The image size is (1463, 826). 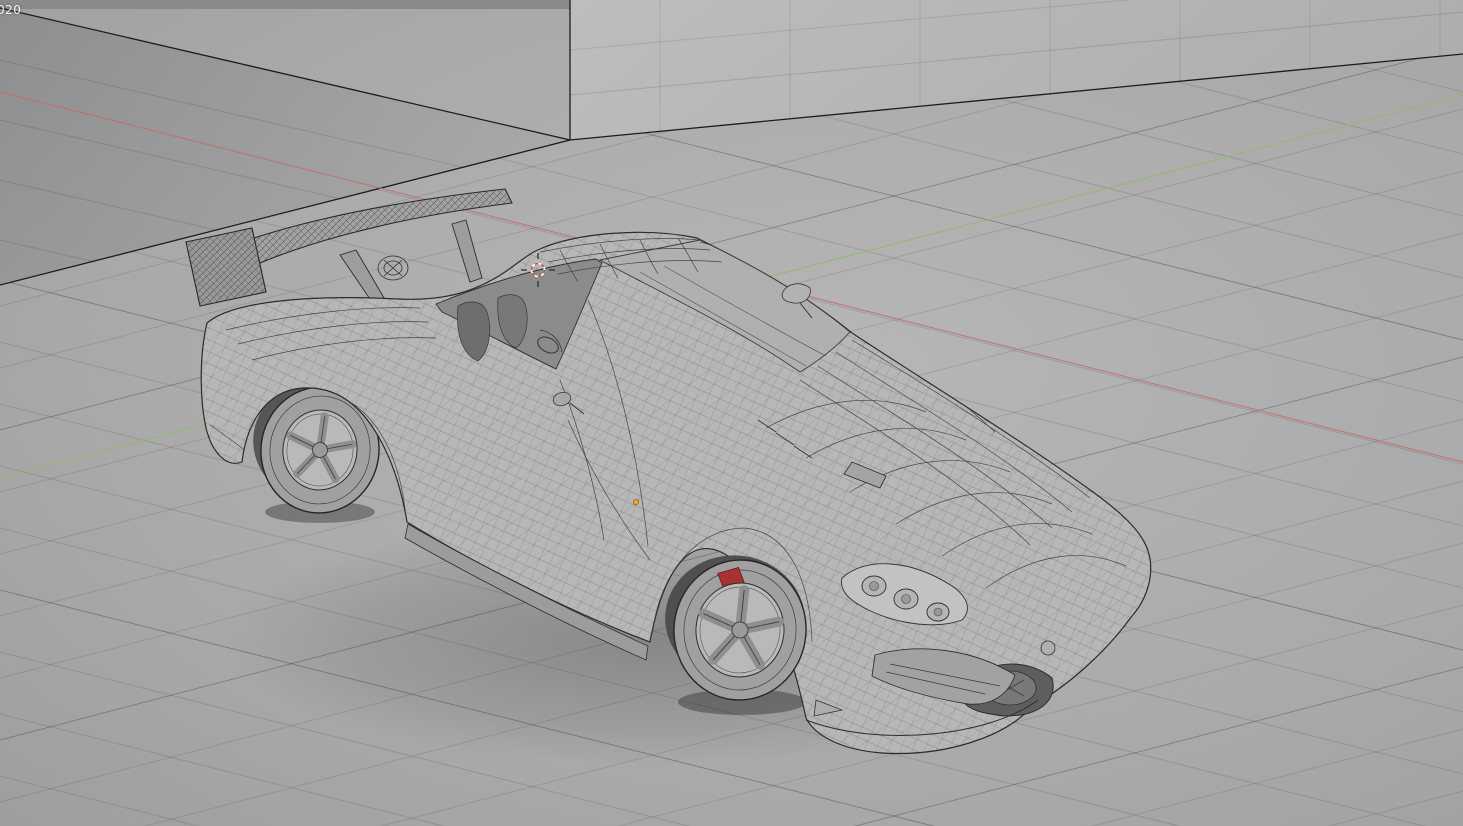 What do you see at coordinates (1048, 648) in the screenshot?
I see `fog-light` at bounding box center [1048, 648].